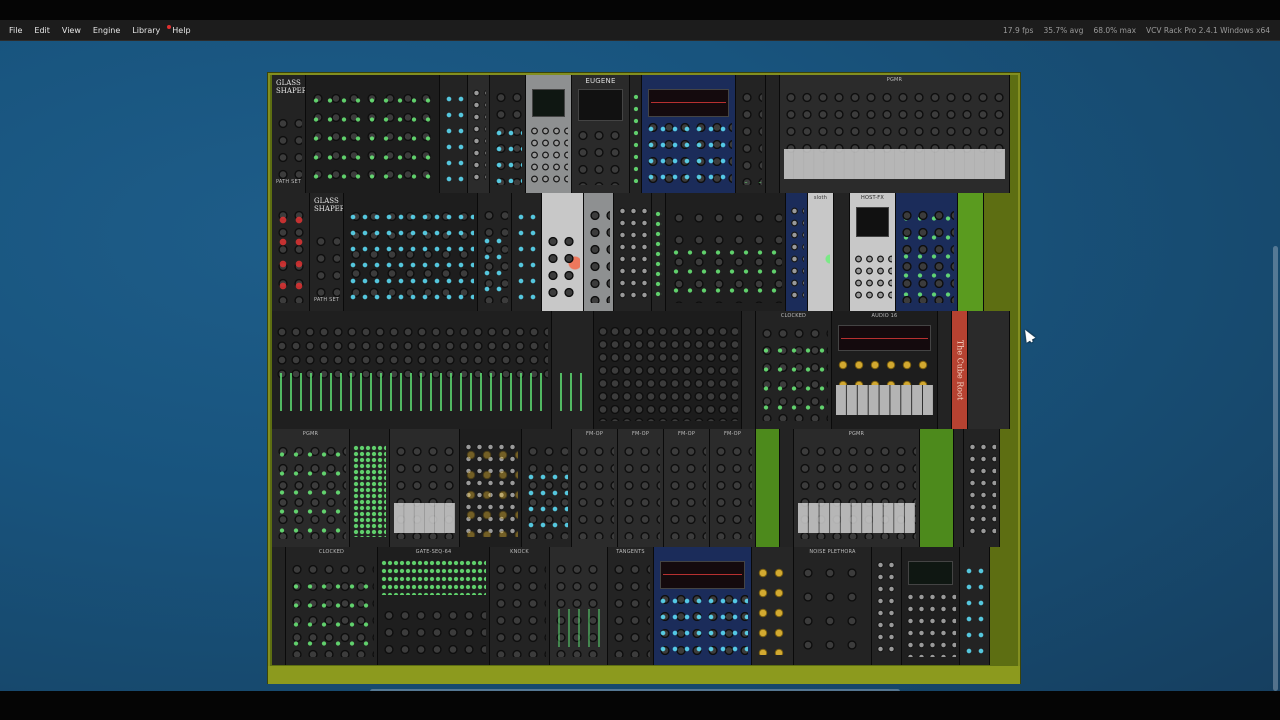 The height and width of the screenshot is (720, 1280). I want to click on module-multi-split, so click(975, 606).